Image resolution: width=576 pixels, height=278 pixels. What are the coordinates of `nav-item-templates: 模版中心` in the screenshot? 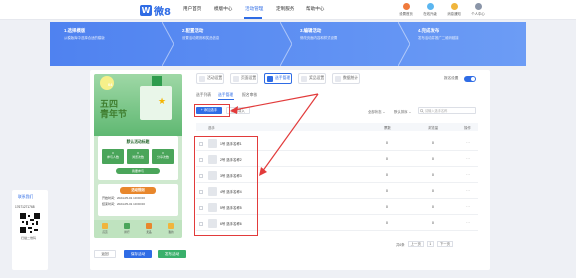 It's located at (223, 9).